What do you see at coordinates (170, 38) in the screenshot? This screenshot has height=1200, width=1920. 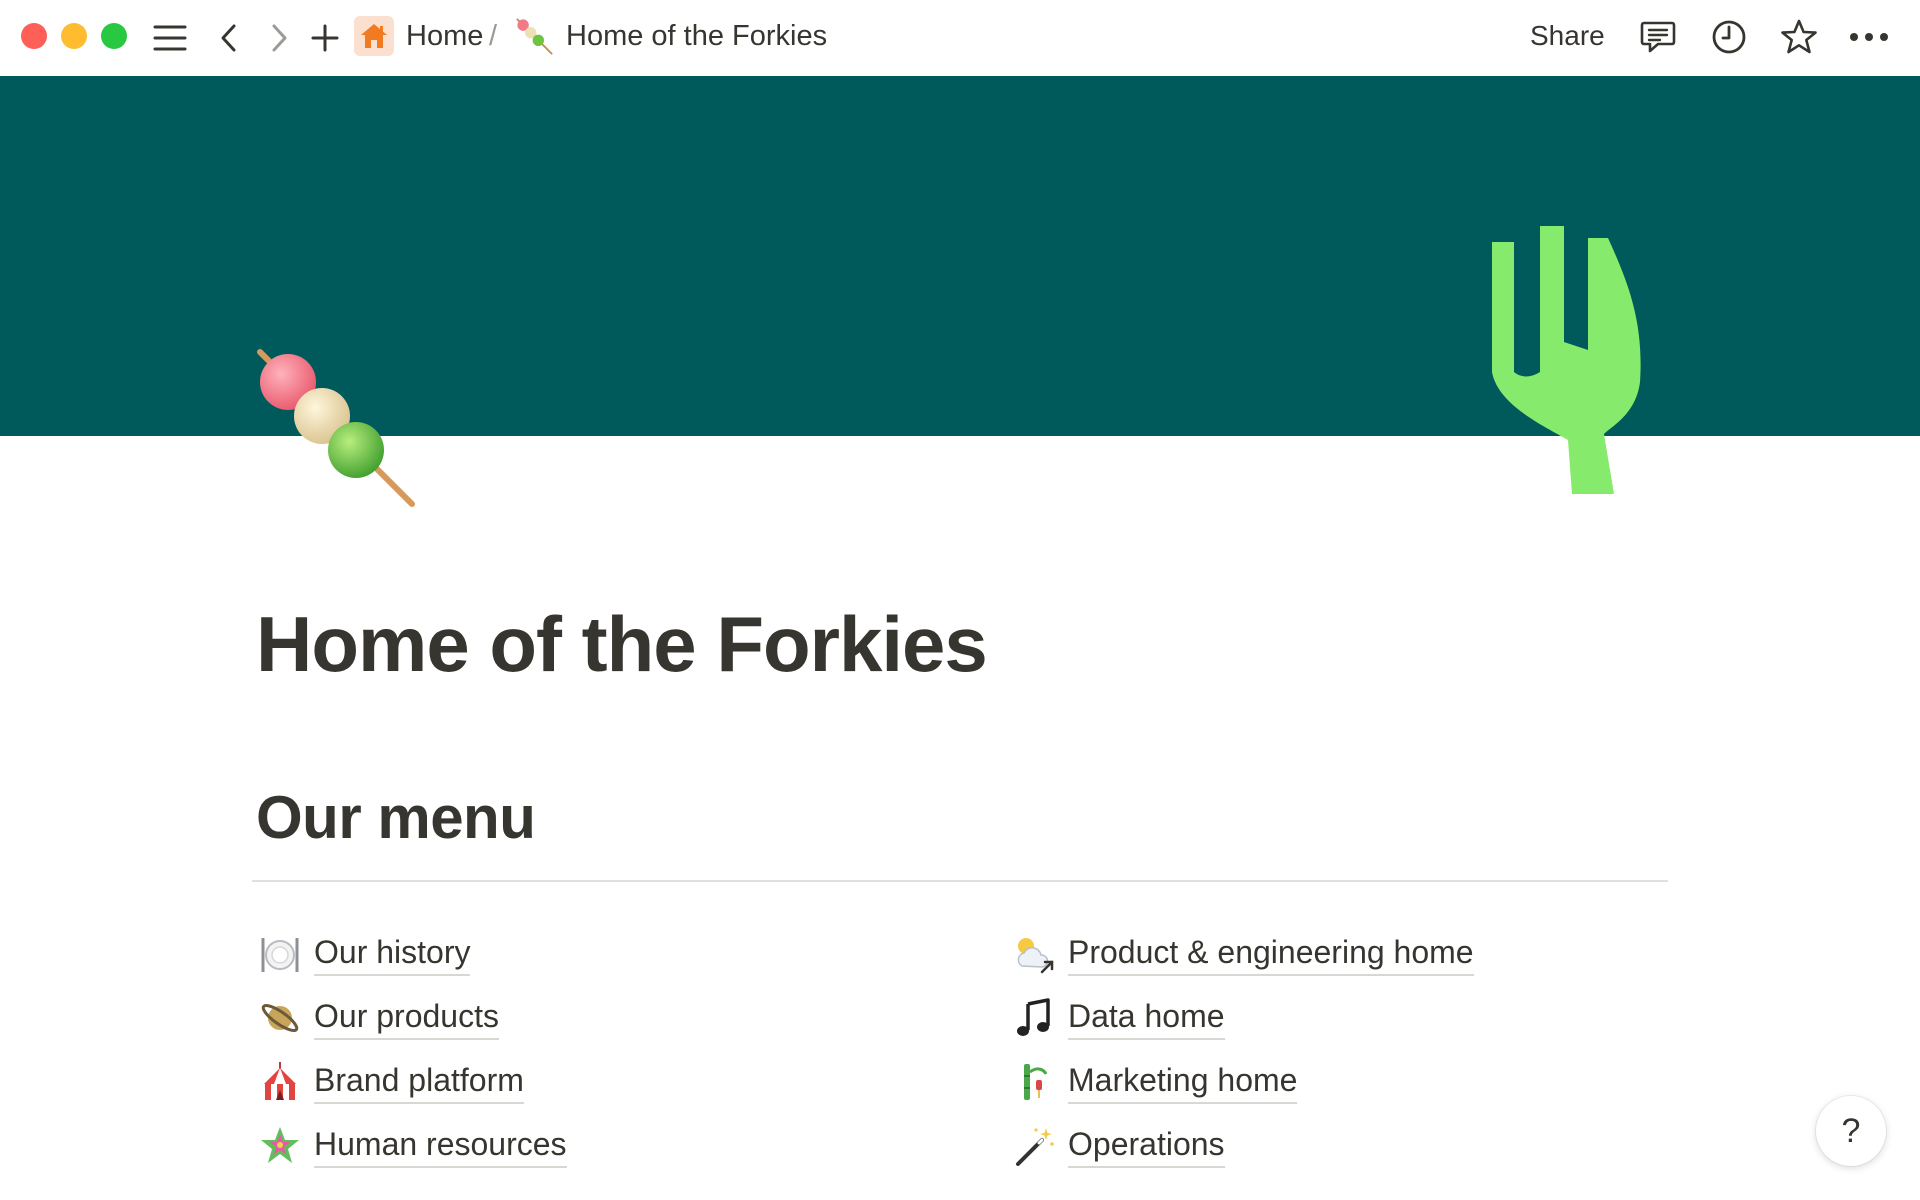 I see `sidebar-menu-icon` at bounding box center [170, 38].